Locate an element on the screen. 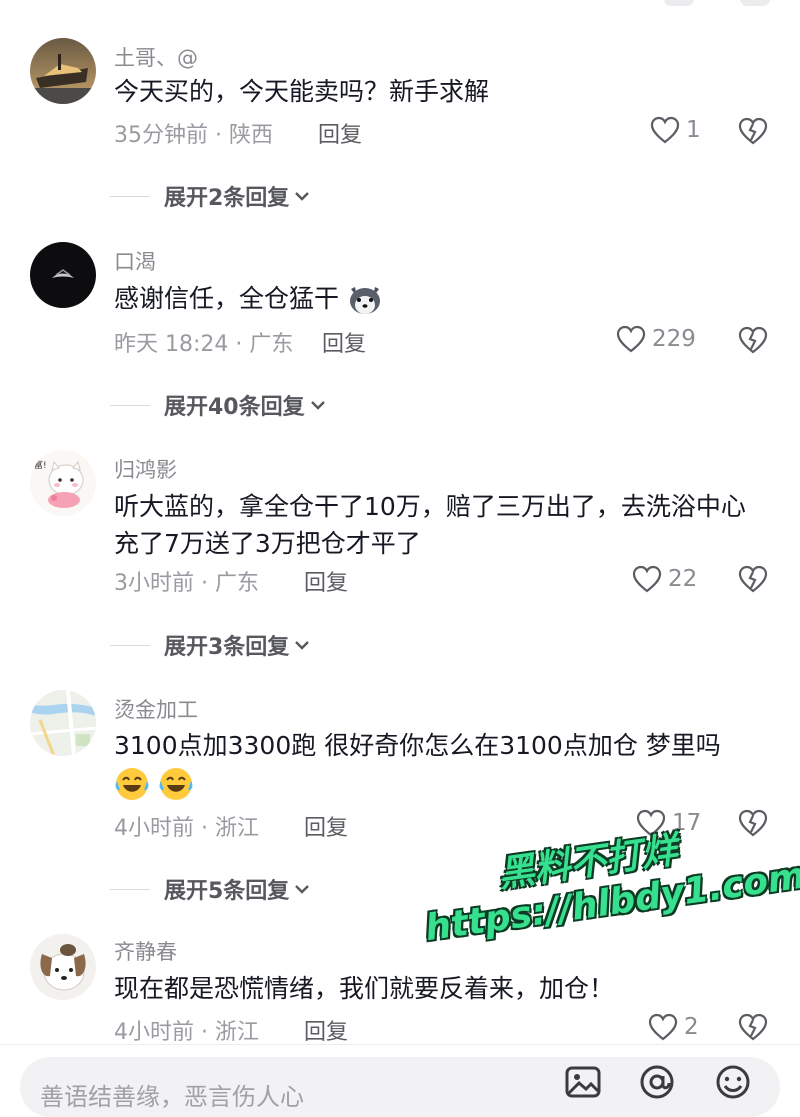  comment-time: 3小时前 is located at coordinates (154, 583).